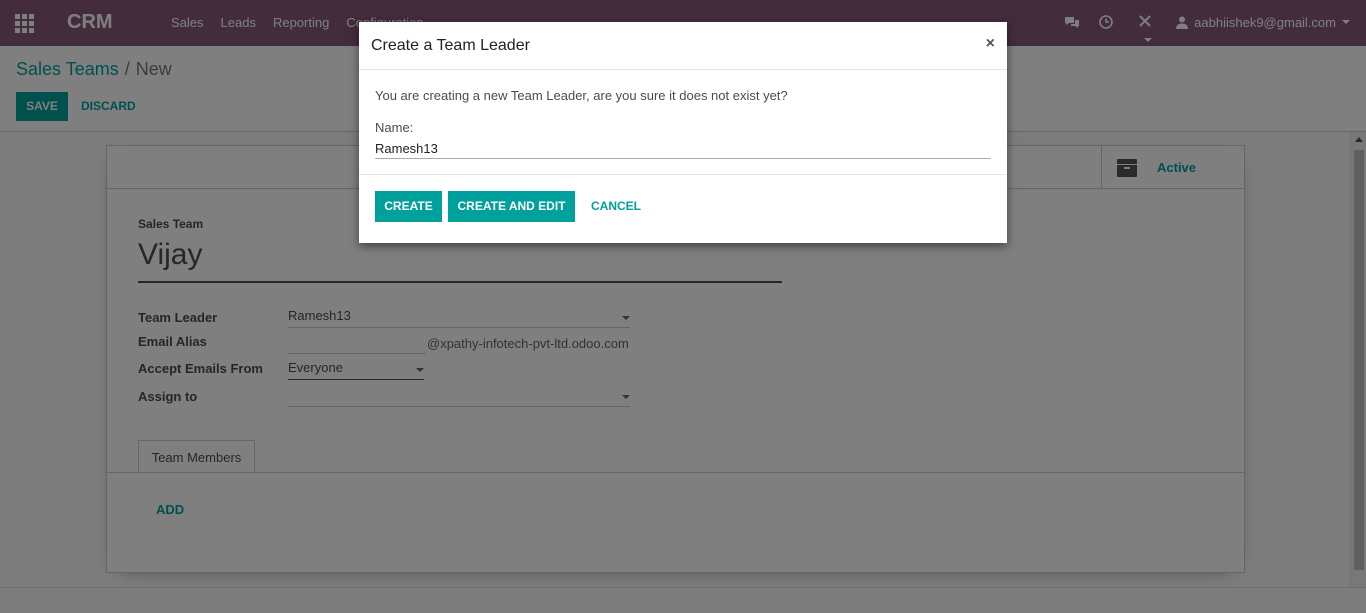  What do you see at coordinates (616, 206) in the screenshot?
I see `cancel-button: CANCEL` at bounding box center [616, 206].